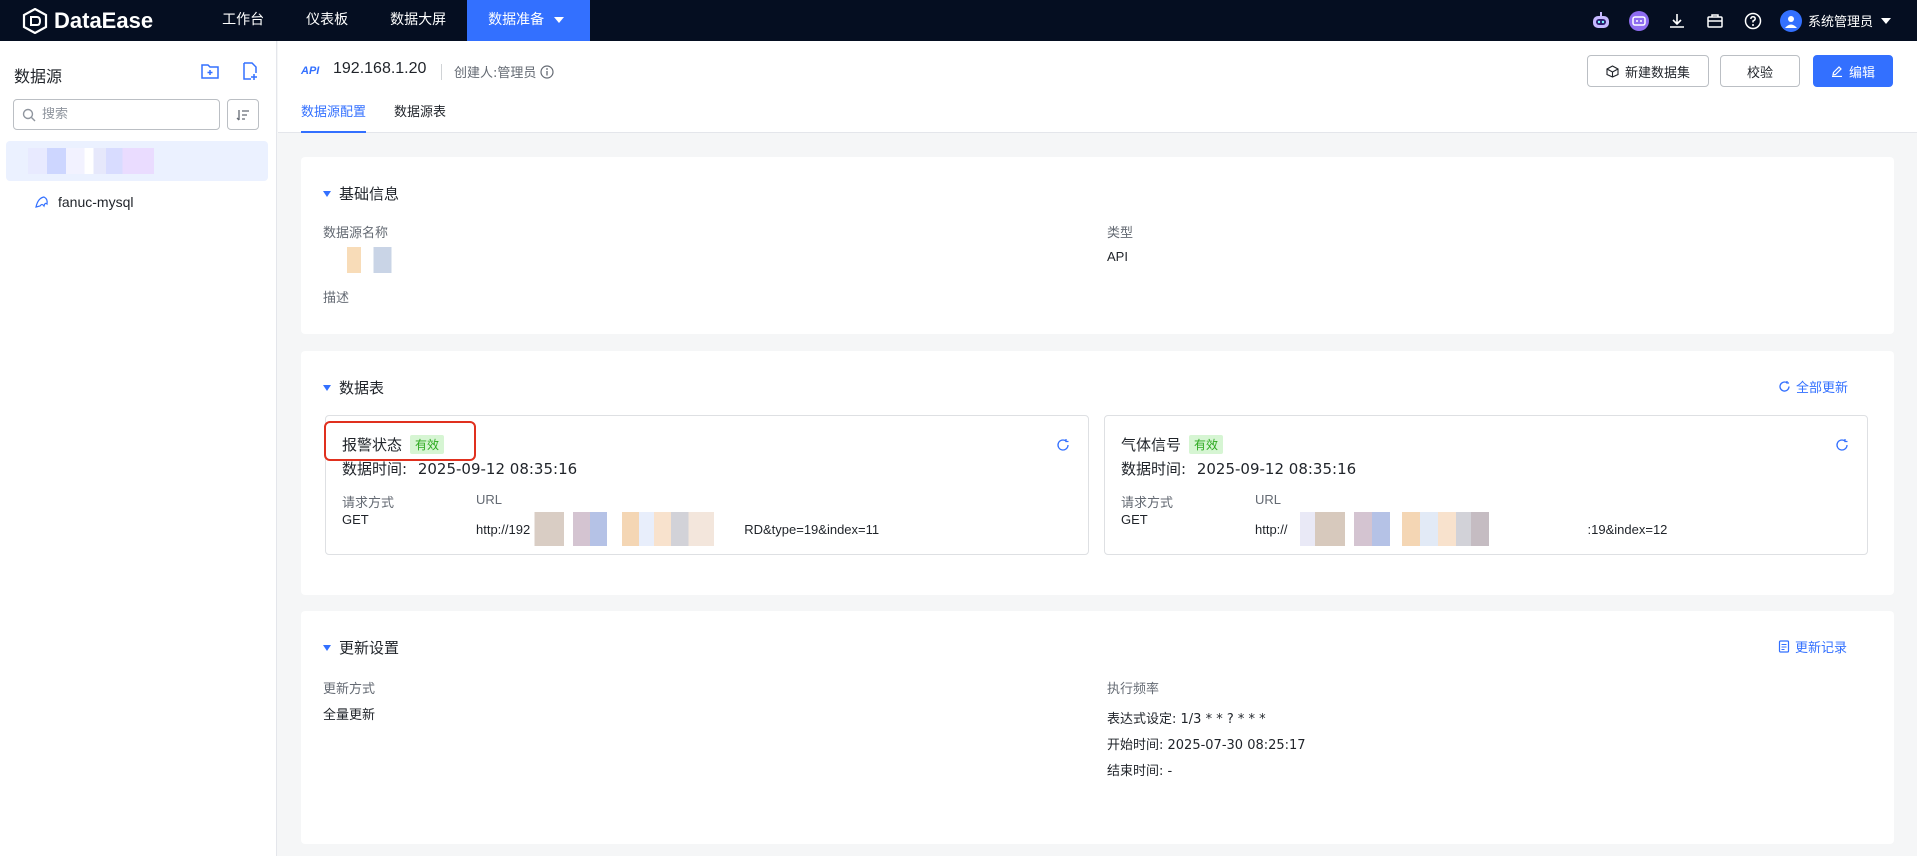  Describe the element at coordinates (1677, 21) in the screenshot. I see `download-icon` at that location.